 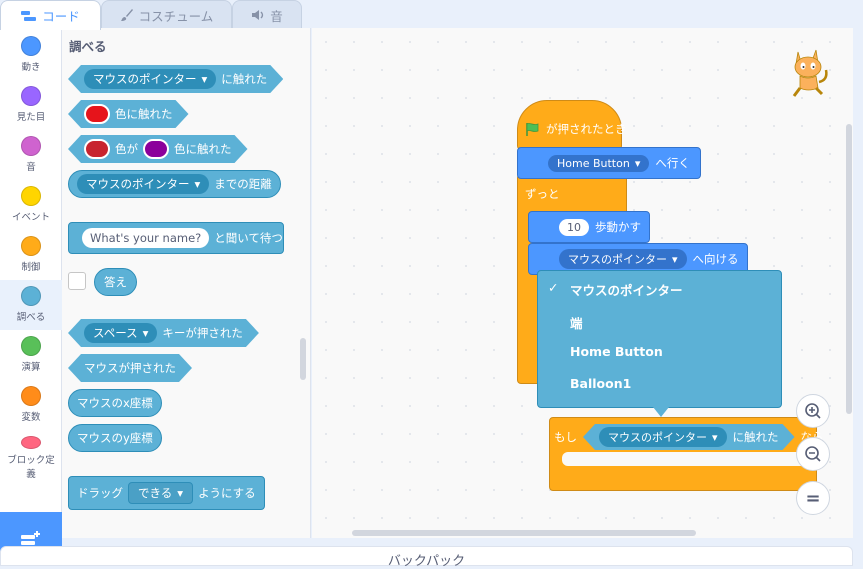 I want to click on mouse-x-label: マウスのx座標, so click(x=115, y=403).